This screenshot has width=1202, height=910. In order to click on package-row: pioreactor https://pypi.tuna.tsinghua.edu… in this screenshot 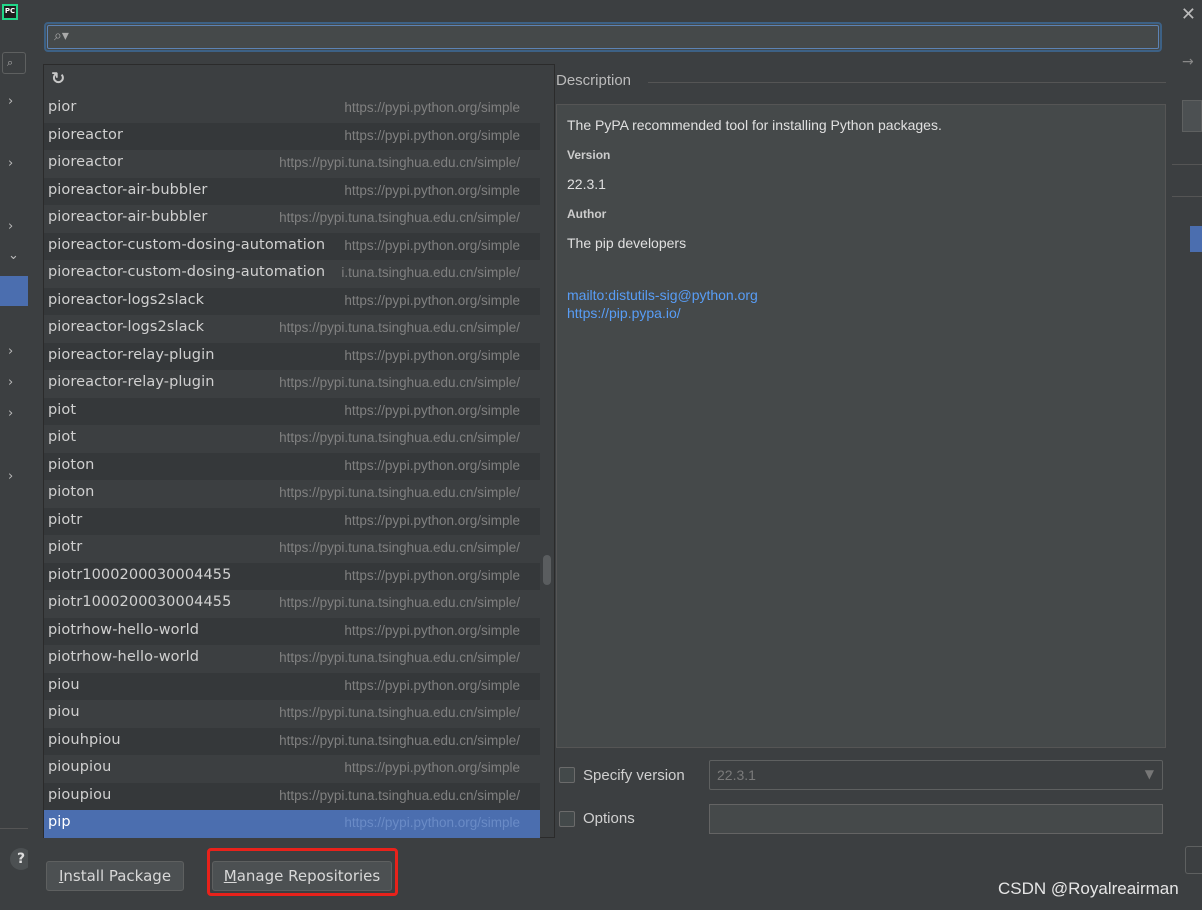, I will do `click(292, 164)`.